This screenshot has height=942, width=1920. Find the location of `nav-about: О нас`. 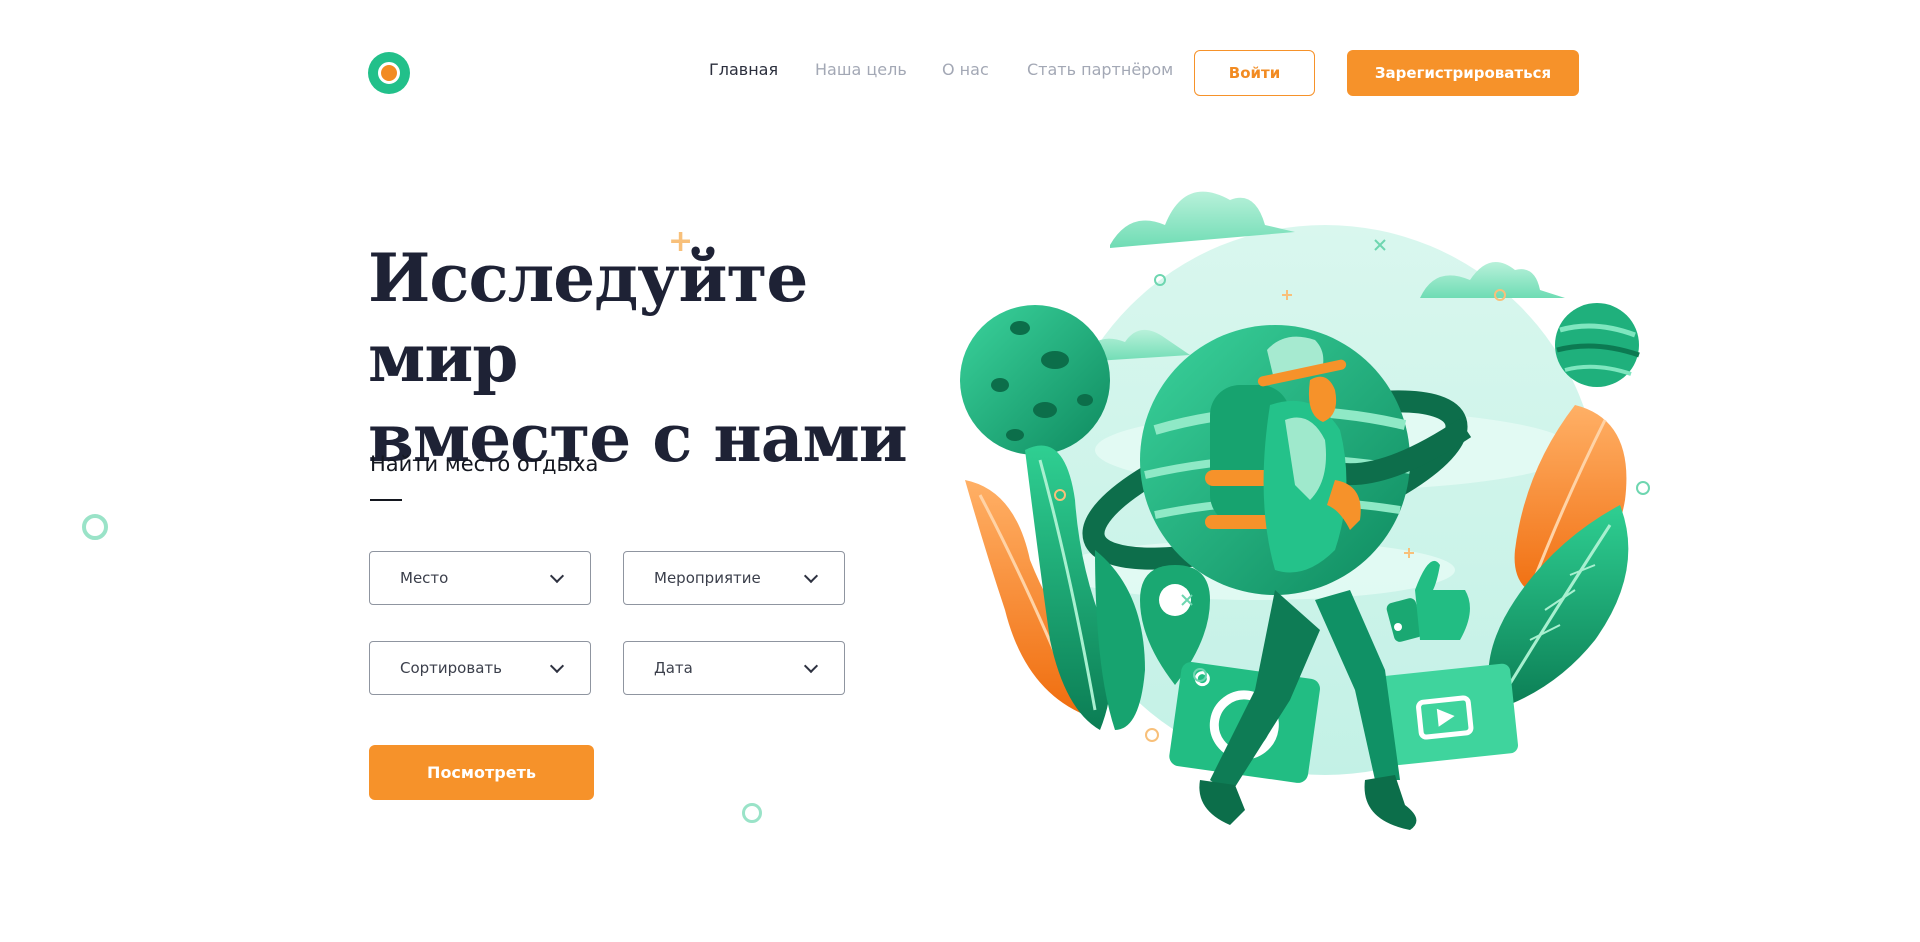

nav-about: О нас is located at coordinates (965, 69).